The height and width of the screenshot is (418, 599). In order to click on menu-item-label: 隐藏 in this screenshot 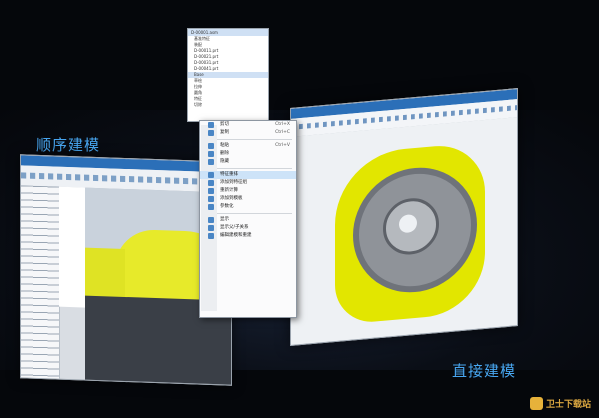, I will do `click(224, 161)`.